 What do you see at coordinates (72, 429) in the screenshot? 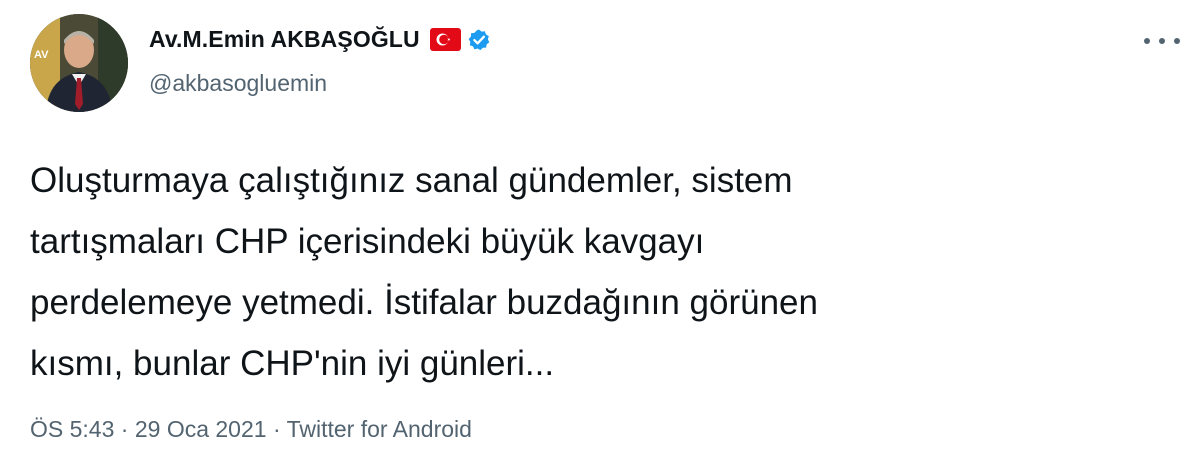
I see `tweet-time: ÖS 5:43` at bounding box center [72, 429].